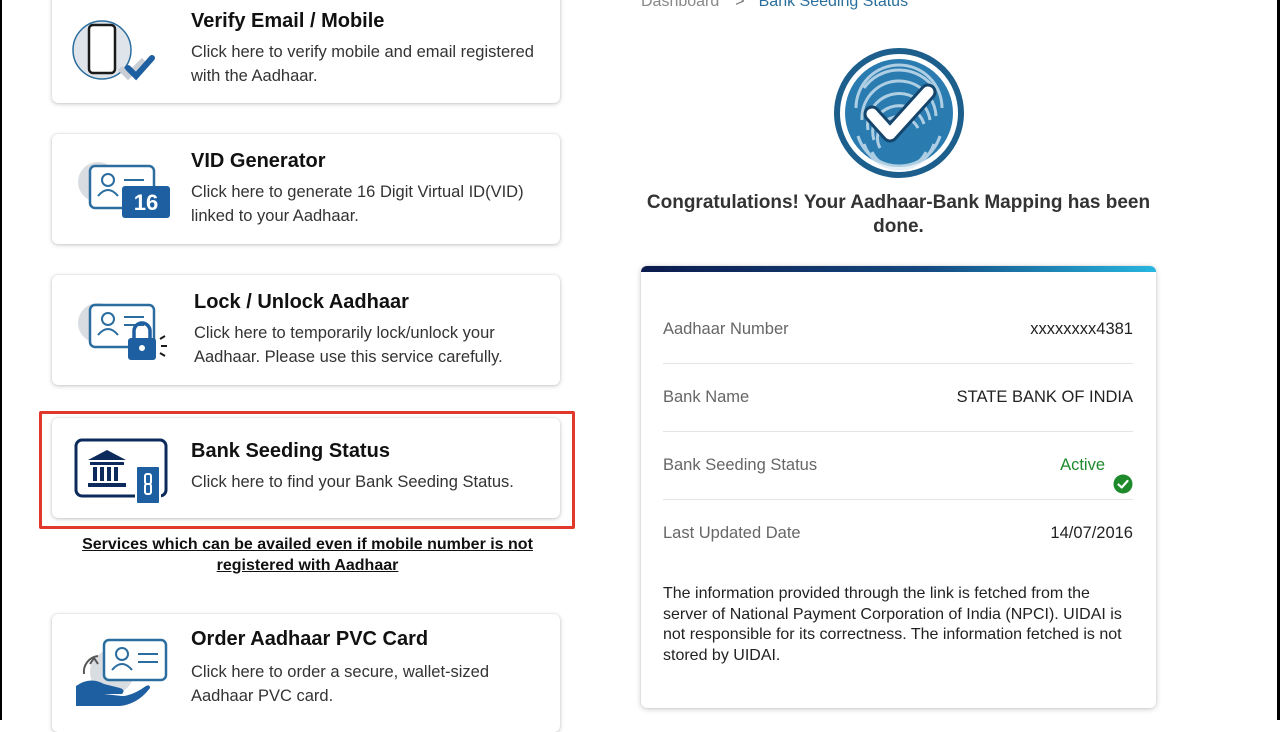 This screenshot has height=732, width=1280. Describe the element at coordinates (301, 302) in the screenshot. I see `card-title: Lock / Unlock Aadhaar` at that location.